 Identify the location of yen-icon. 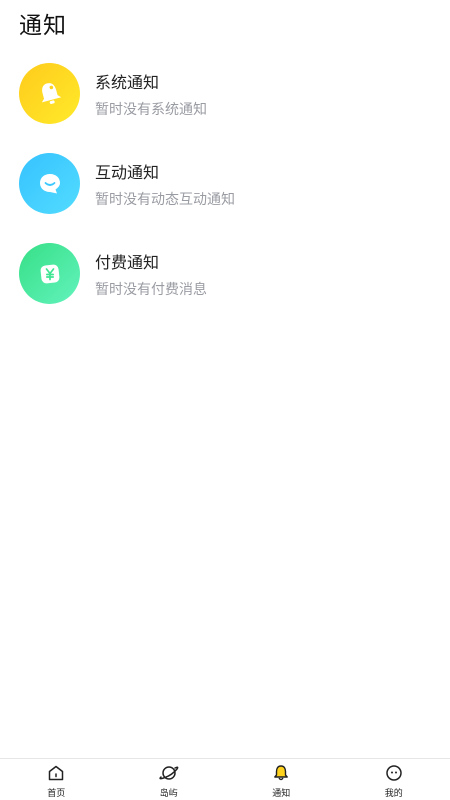
(50, 274).